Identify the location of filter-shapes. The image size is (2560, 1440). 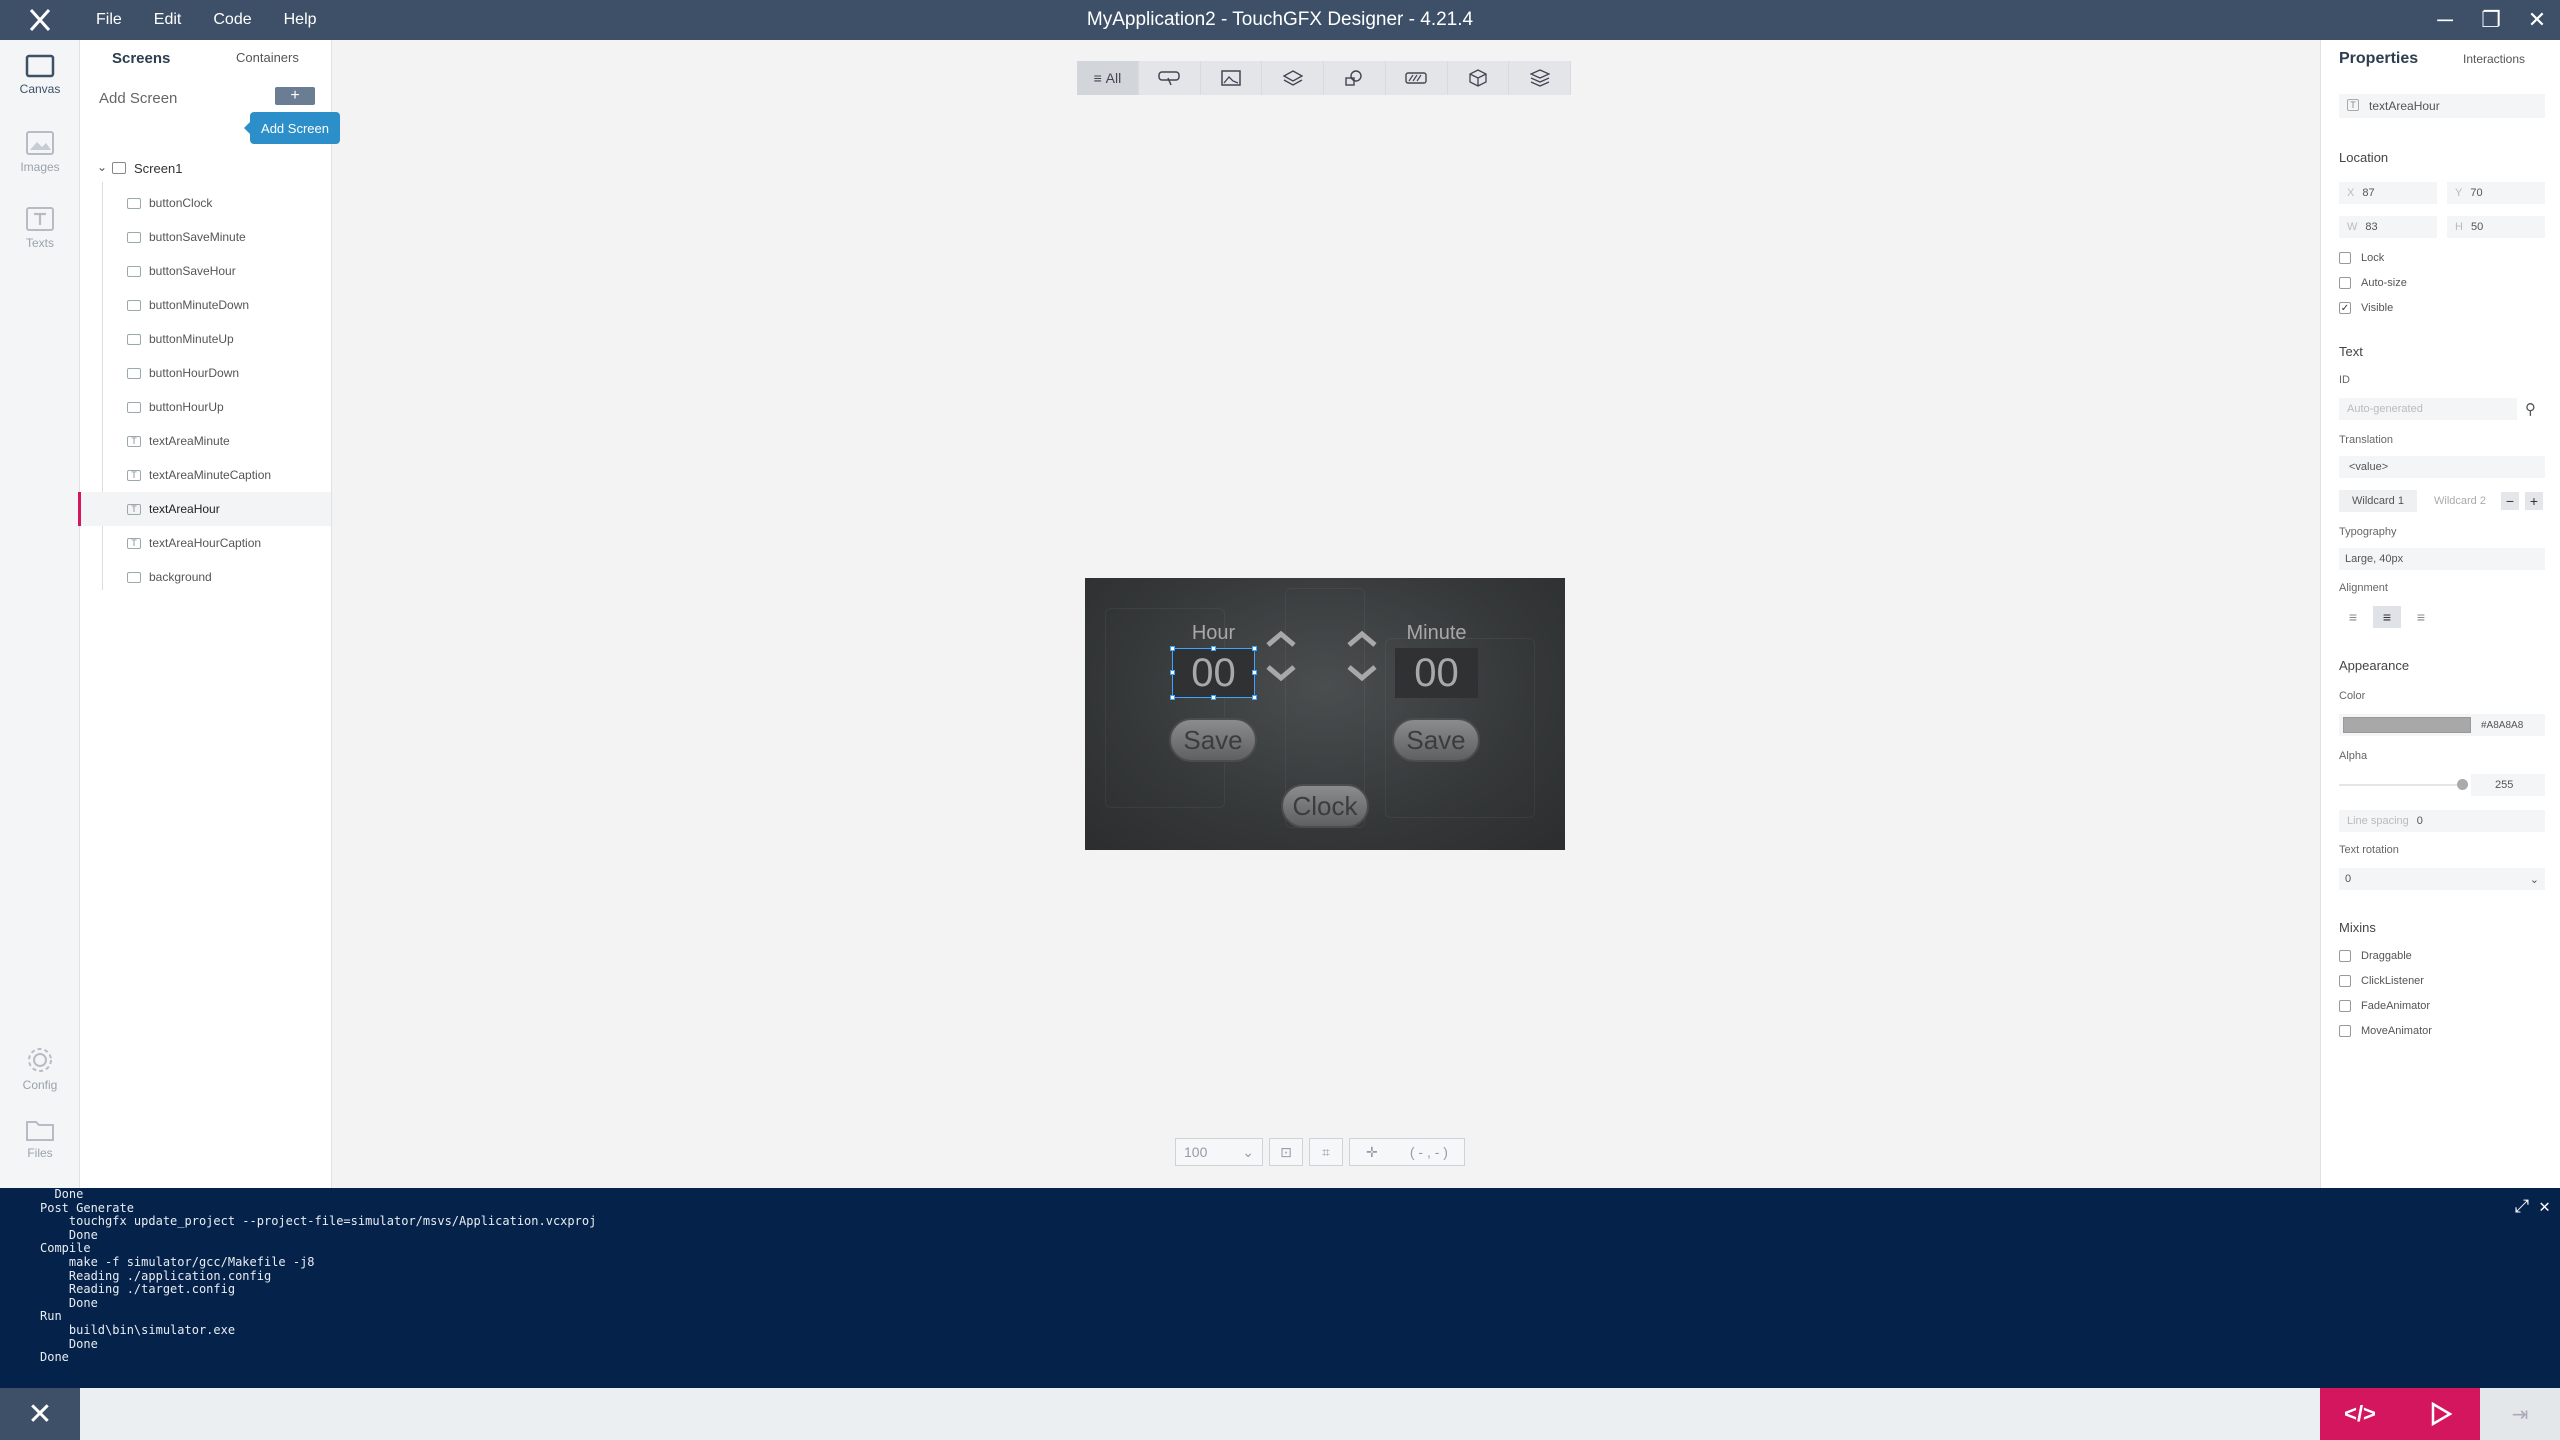
(1355, 78).